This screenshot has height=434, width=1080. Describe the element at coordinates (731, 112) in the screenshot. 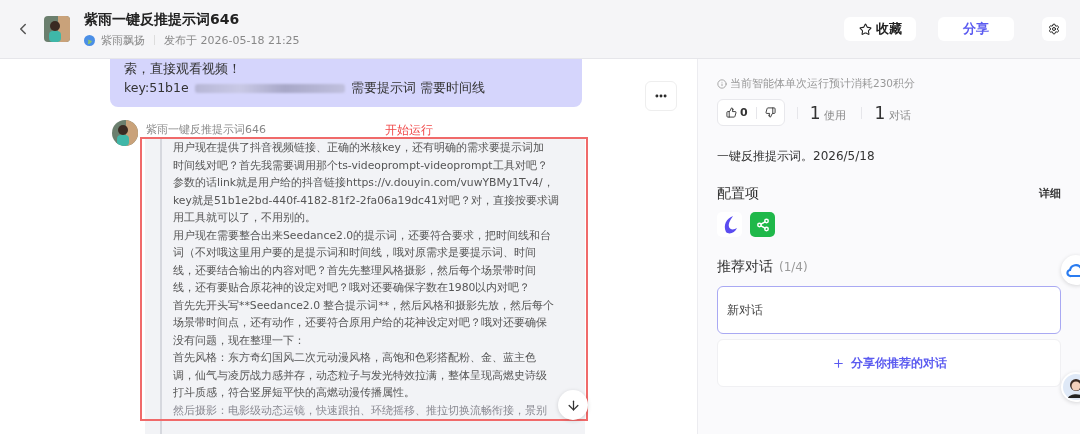

I see `thumbs-up-icon` at that location.